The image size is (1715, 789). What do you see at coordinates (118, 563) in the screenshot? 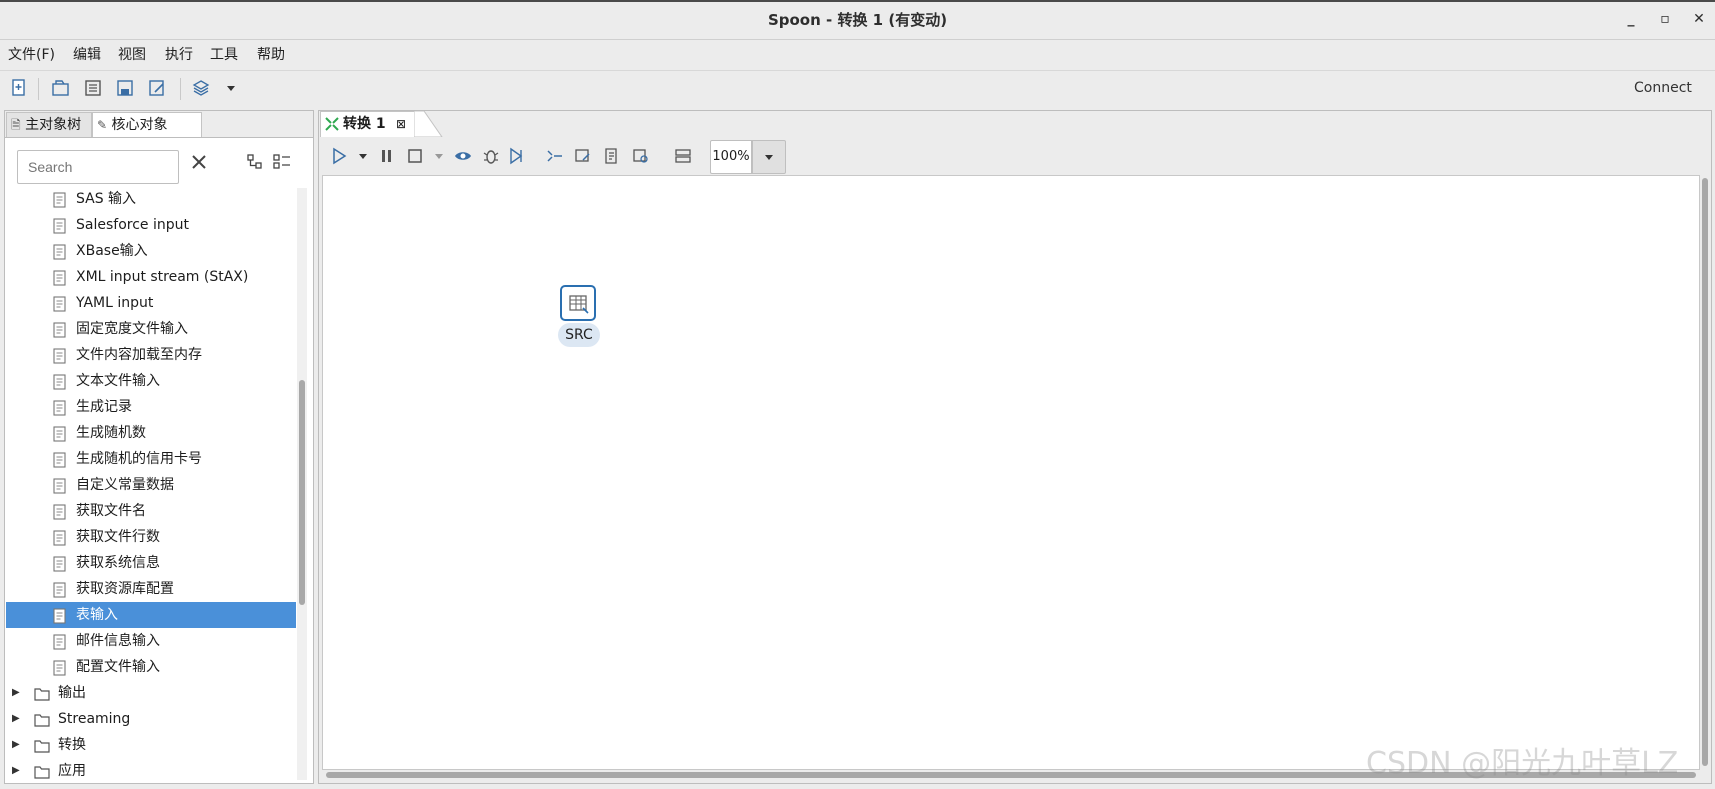
I see `tree-item-label: 获取系统信息` at bounding box center [118, 563].